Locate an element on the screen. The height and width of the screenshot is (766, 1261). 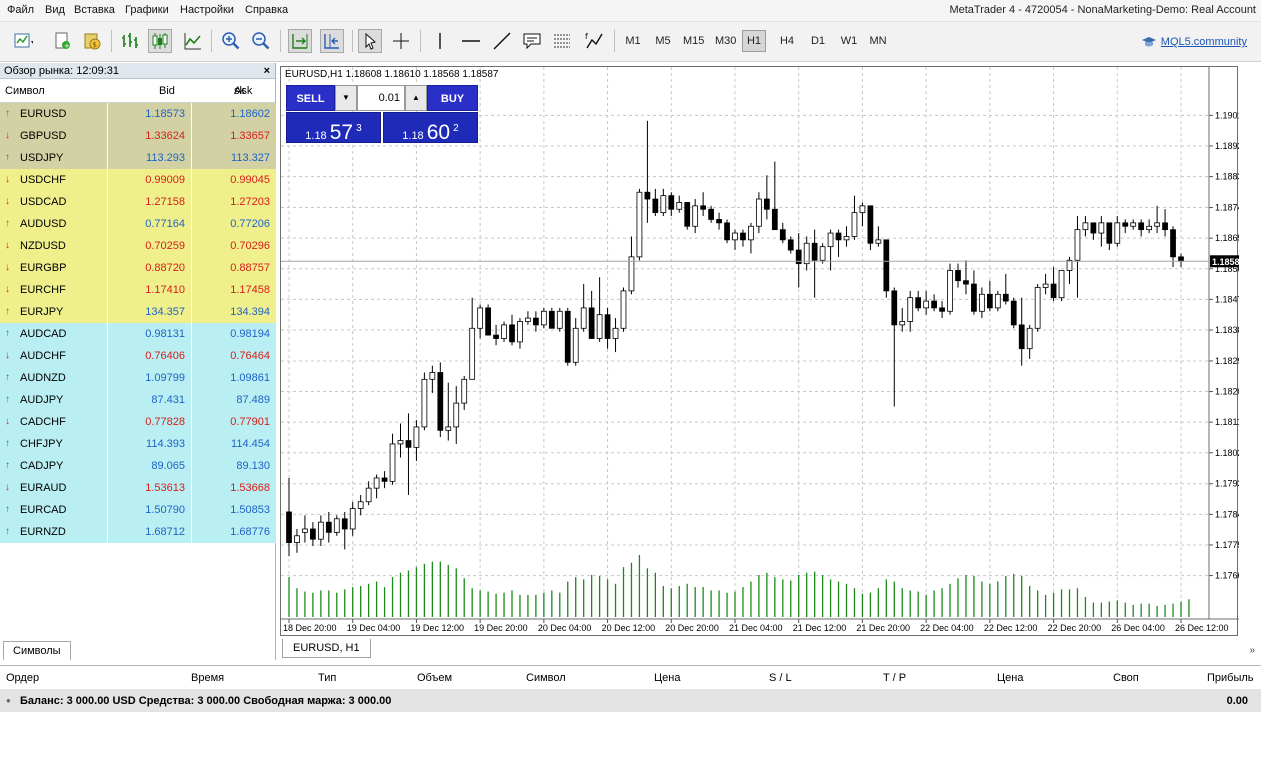
line-chart-button is located at coordinates (193, 41).